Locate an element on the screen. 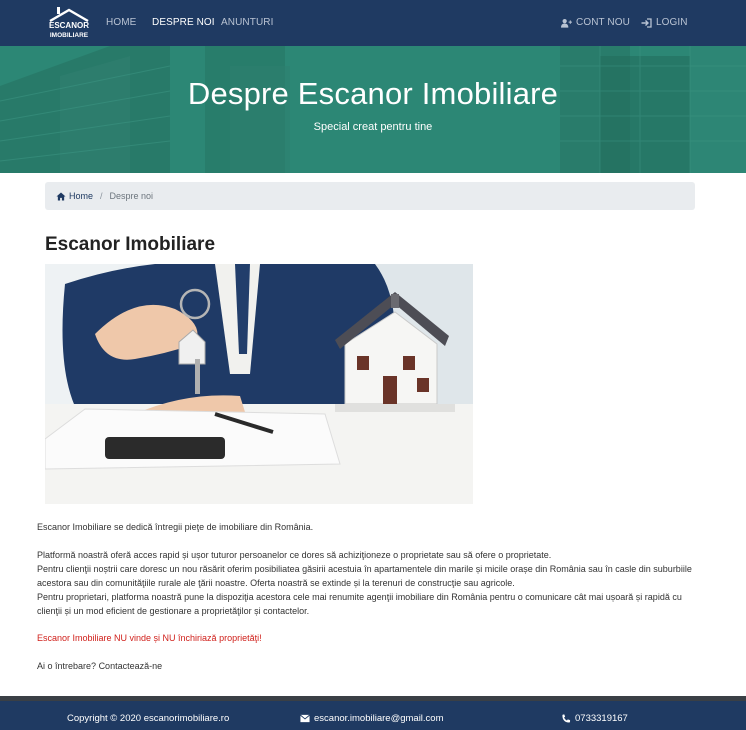  question-text: Ai o întrebare? is located at coordinates (67, 666).